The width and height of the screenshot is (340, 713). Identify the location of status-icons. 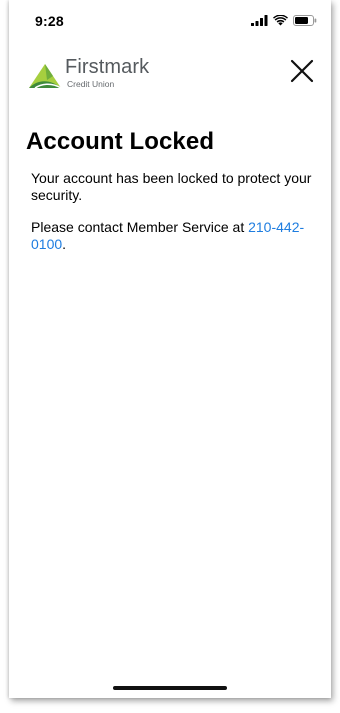
(284, 20).